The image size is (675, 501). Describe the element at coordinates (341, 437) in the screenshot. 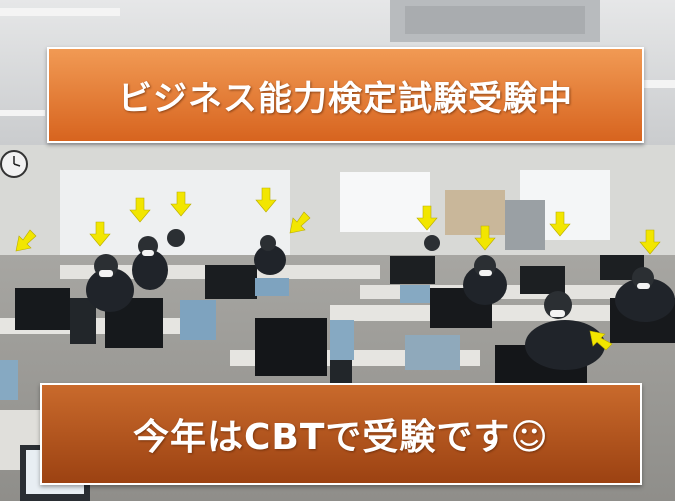

I see `exam-format-text: 今年はCBTで受験です☺` at that location.